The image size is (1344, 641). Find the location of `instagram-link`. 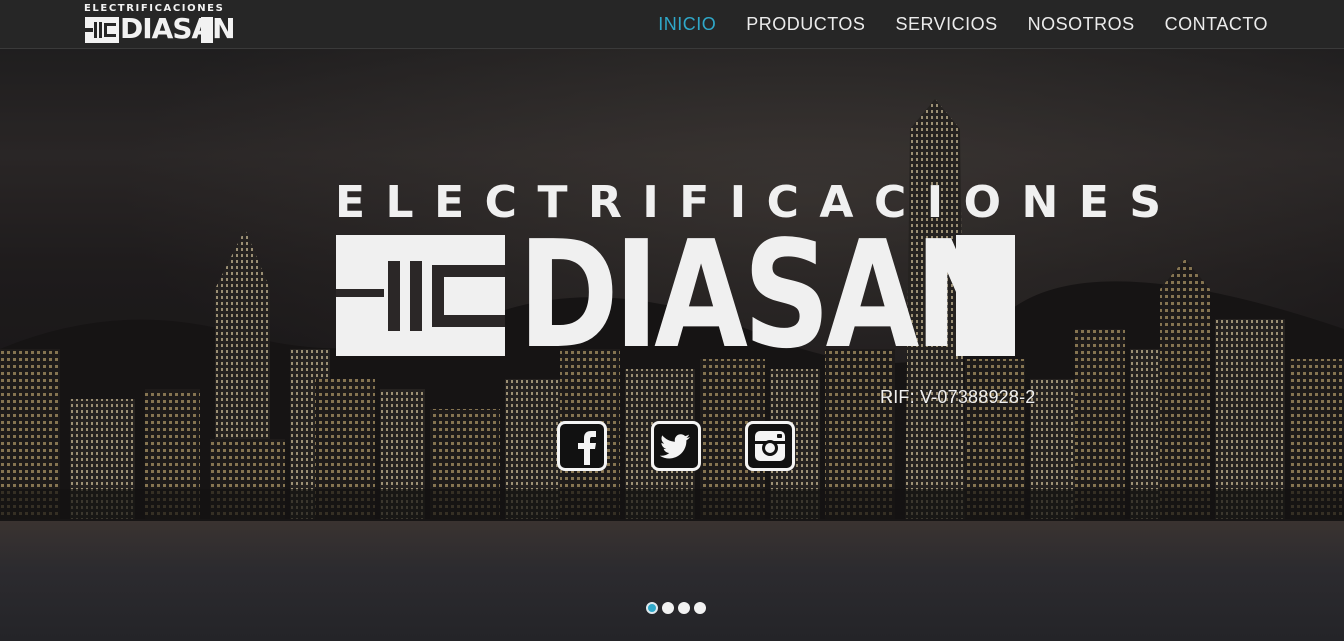

instagram-link is located at coordinates (770, 446).